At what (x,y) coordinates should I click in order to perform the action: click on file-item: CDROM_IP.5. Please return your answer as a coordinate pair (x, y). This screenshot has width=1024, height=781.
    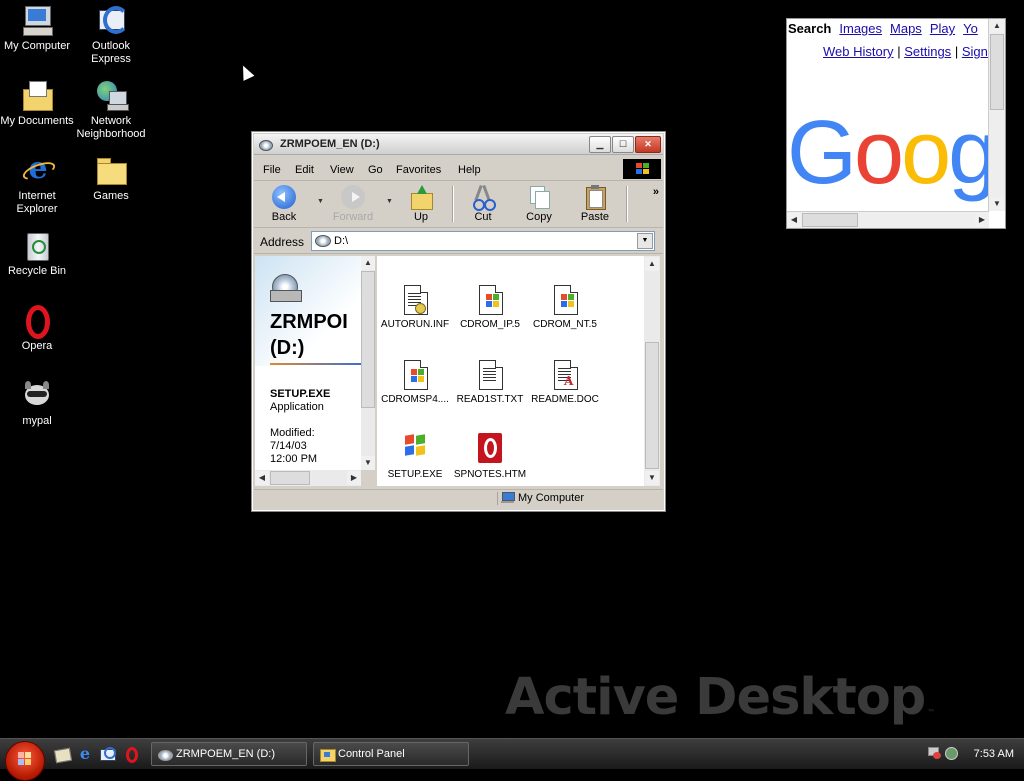
    Looking at the image, I should click on (490, 306).